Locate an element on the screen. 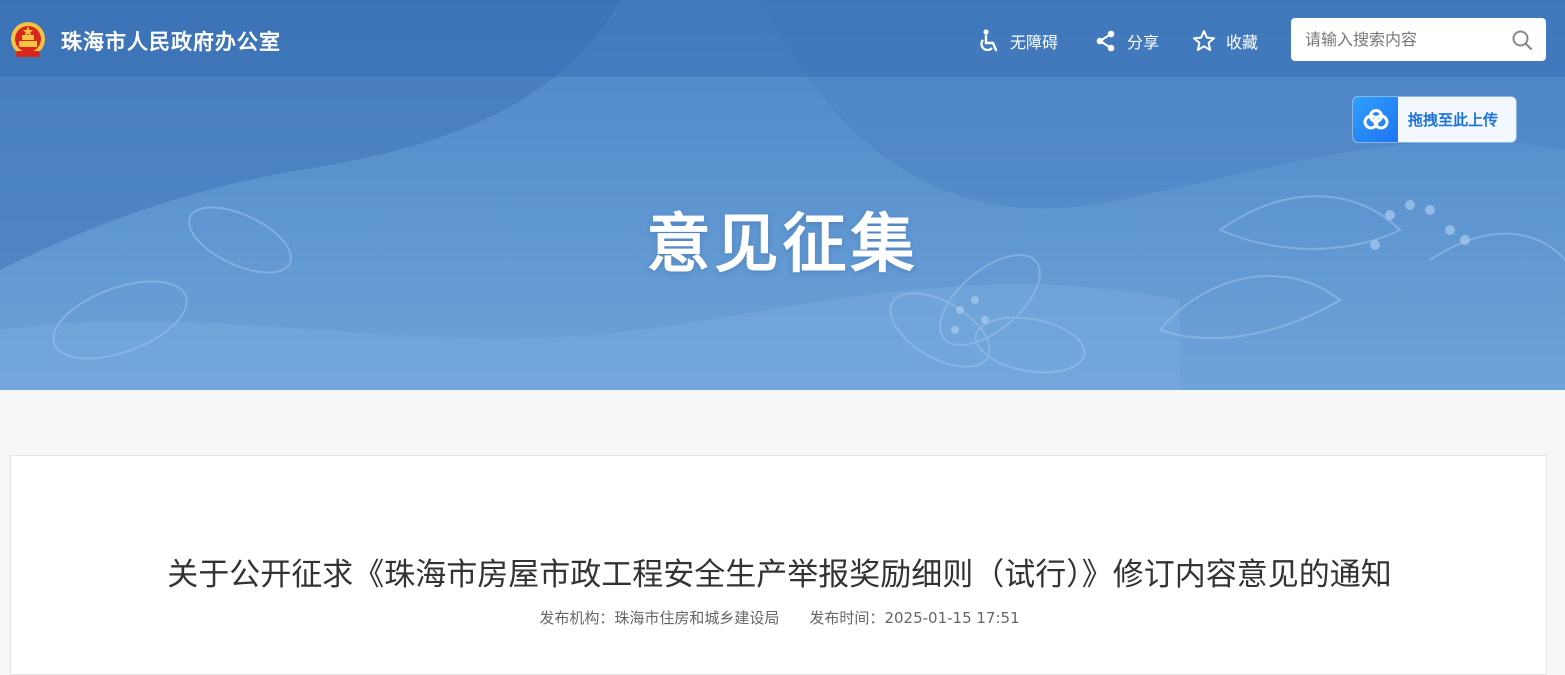  favorite-button: 收藏 is located at coordinates (1225, 41).